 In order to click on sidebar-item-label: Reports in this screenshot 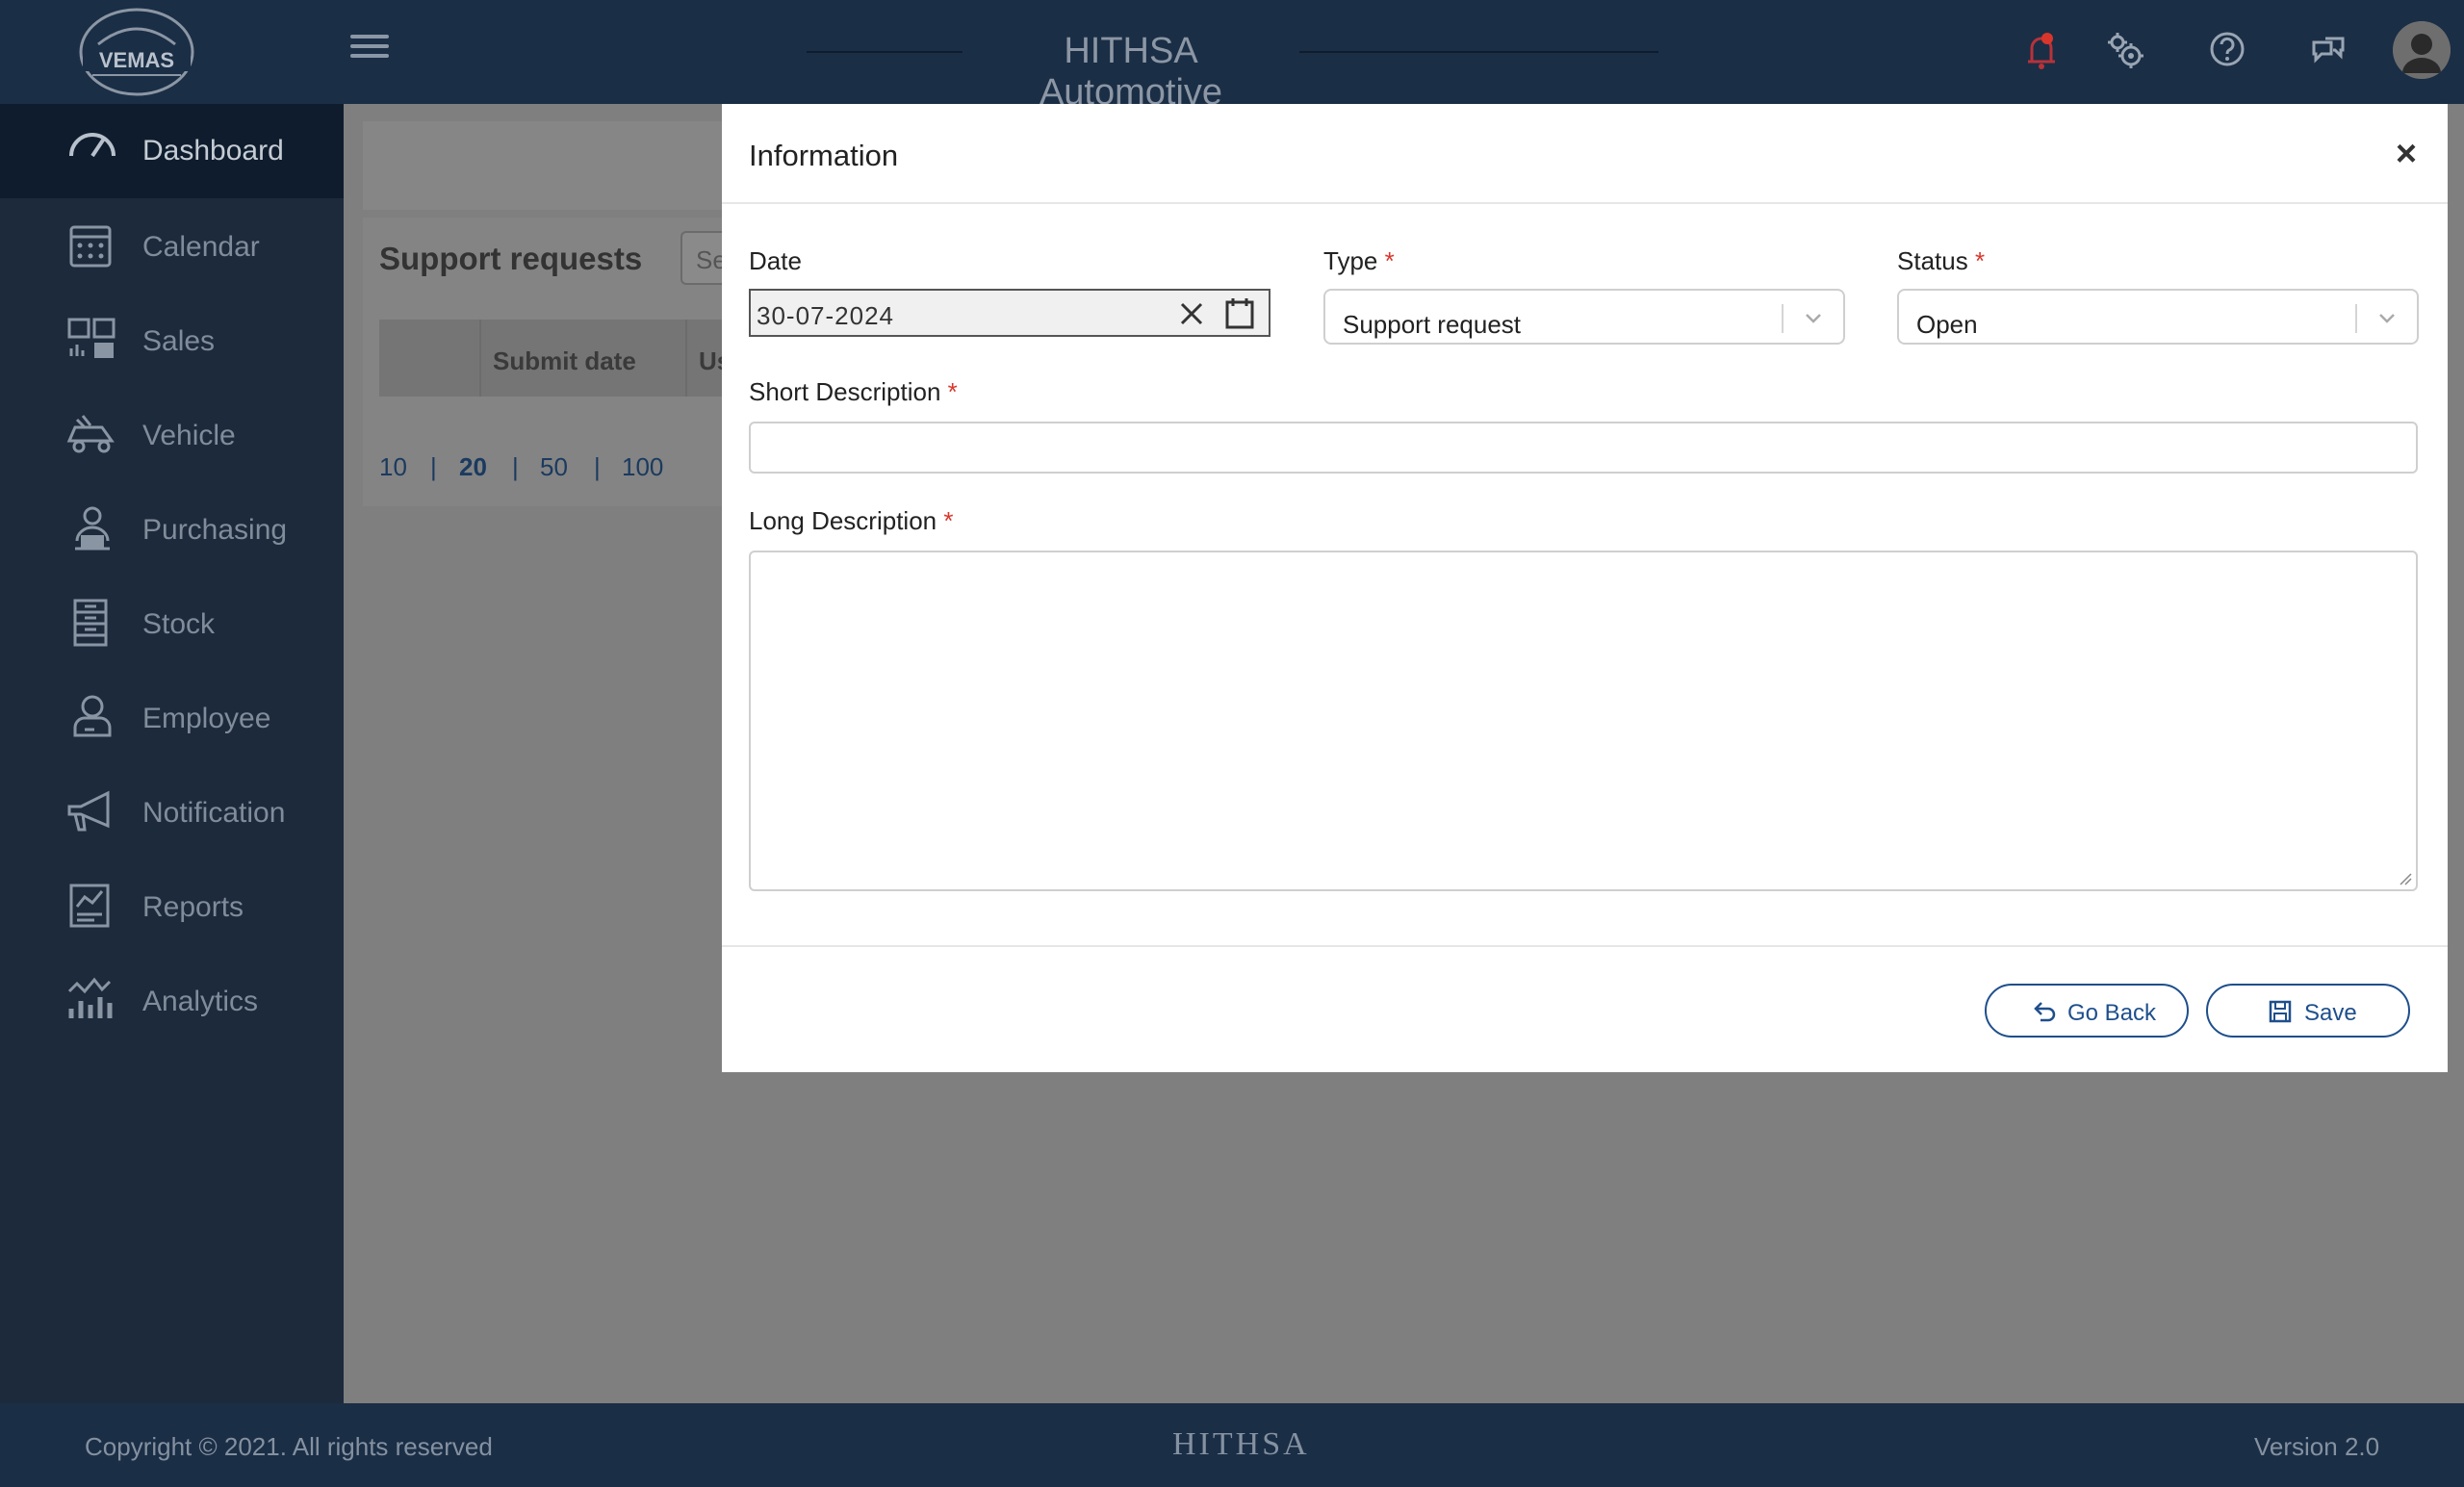, I will do `click(193, 907)`.